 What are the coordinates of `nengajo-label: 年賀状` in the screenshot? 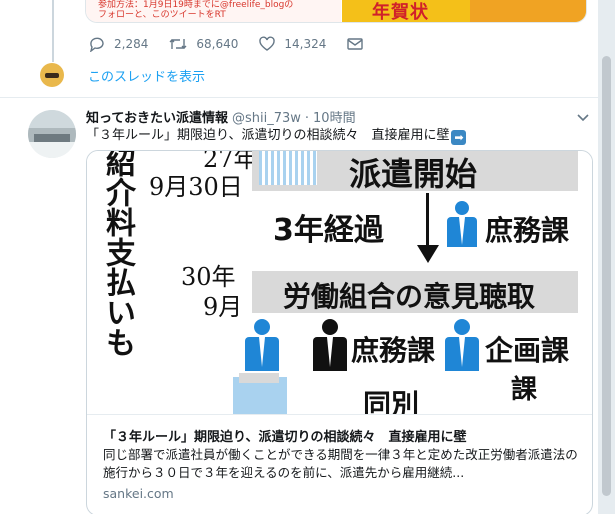 It's located at (400, 12).